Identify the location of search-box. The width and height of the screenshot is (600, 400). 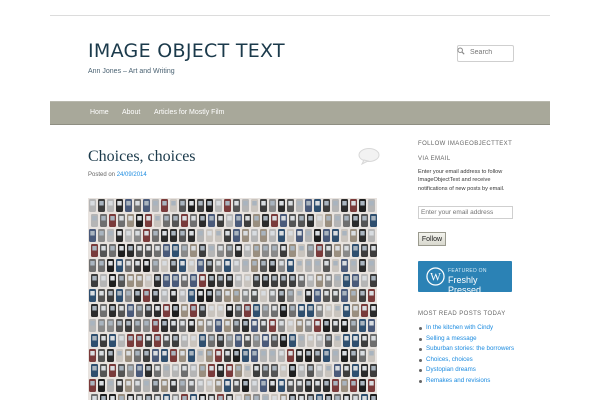
(485, 53).